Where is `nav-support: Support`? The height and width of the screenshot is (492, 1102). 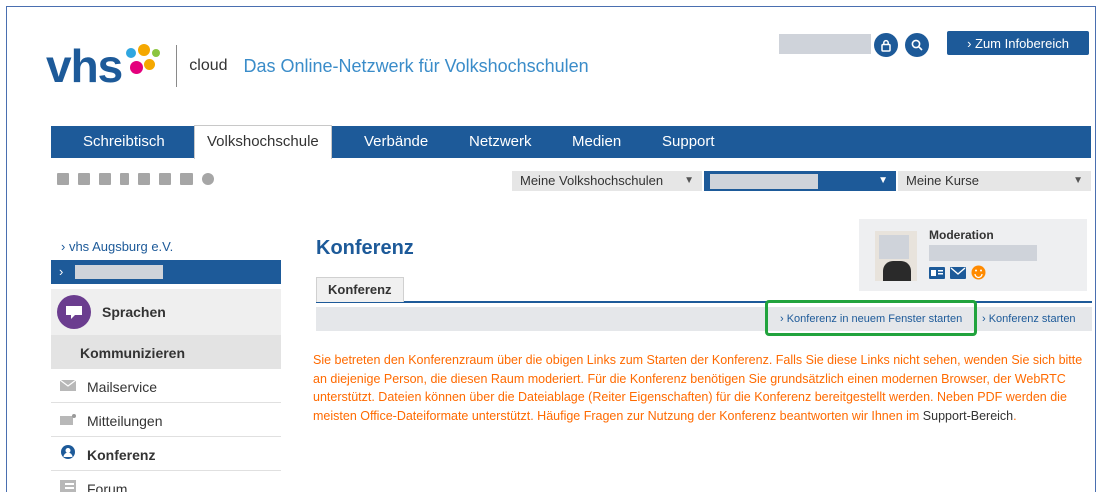
nav-support: Support is located at coordinates (688, 142).